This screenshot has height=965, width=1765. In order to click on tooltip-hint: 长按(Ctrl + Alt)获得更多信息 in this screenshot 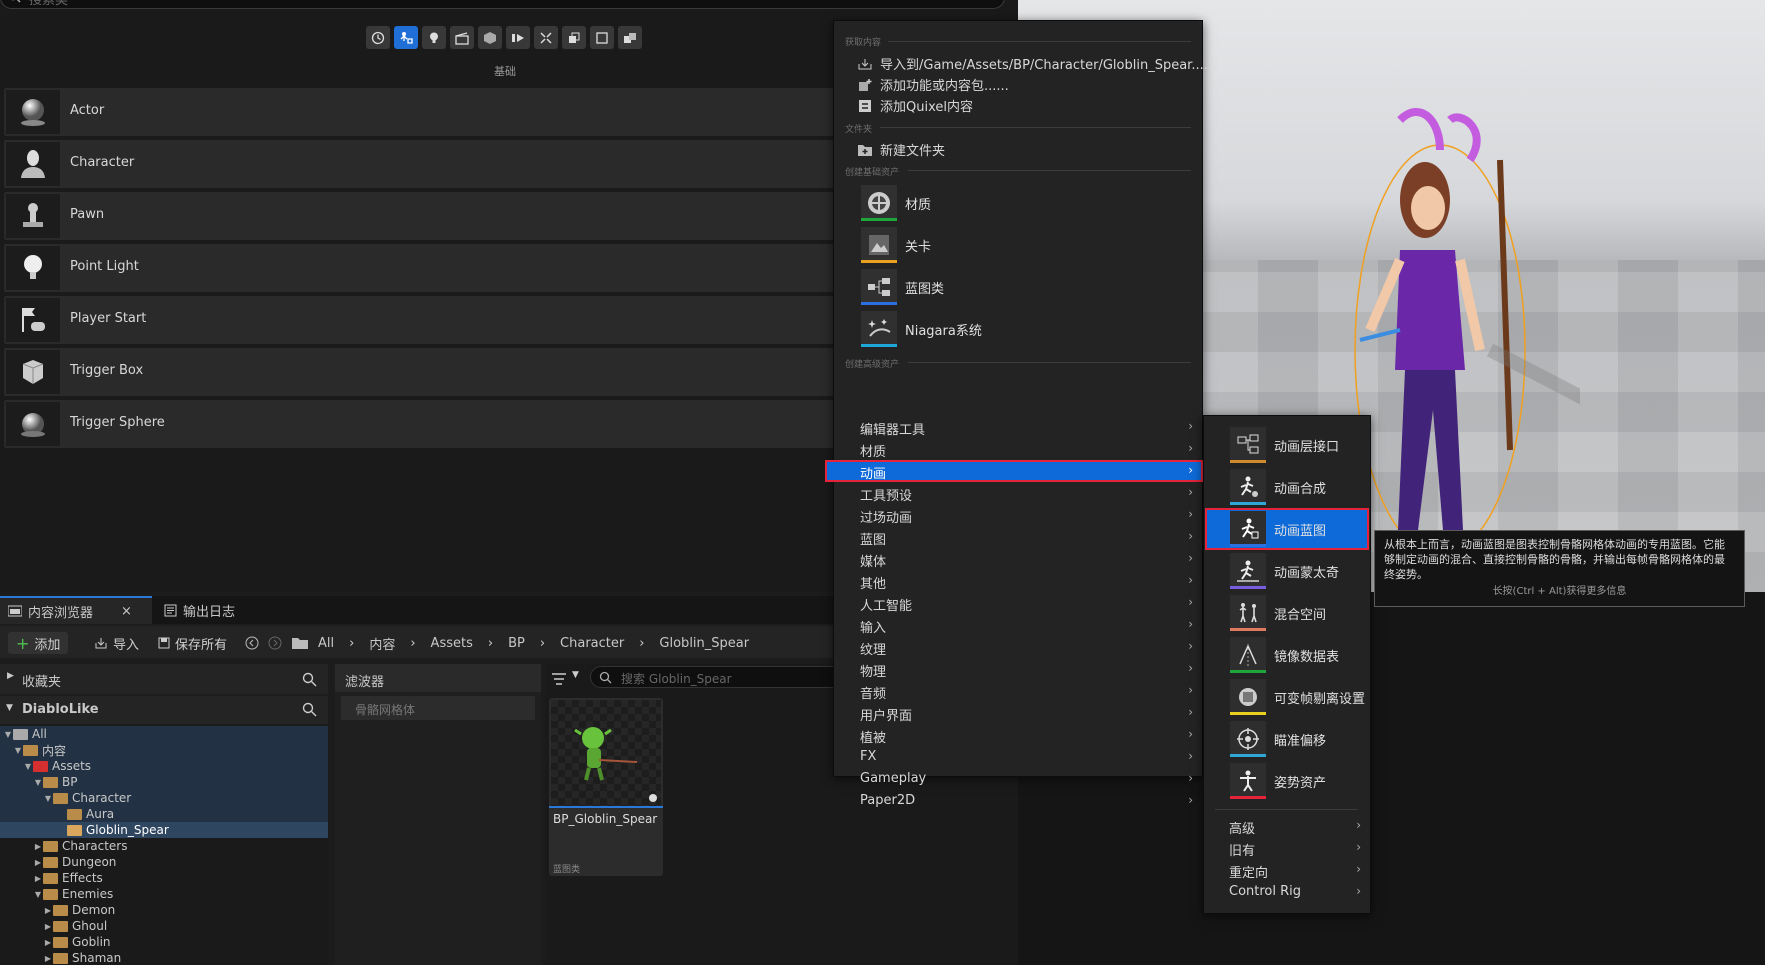, I will do `click(1559, 591)`.